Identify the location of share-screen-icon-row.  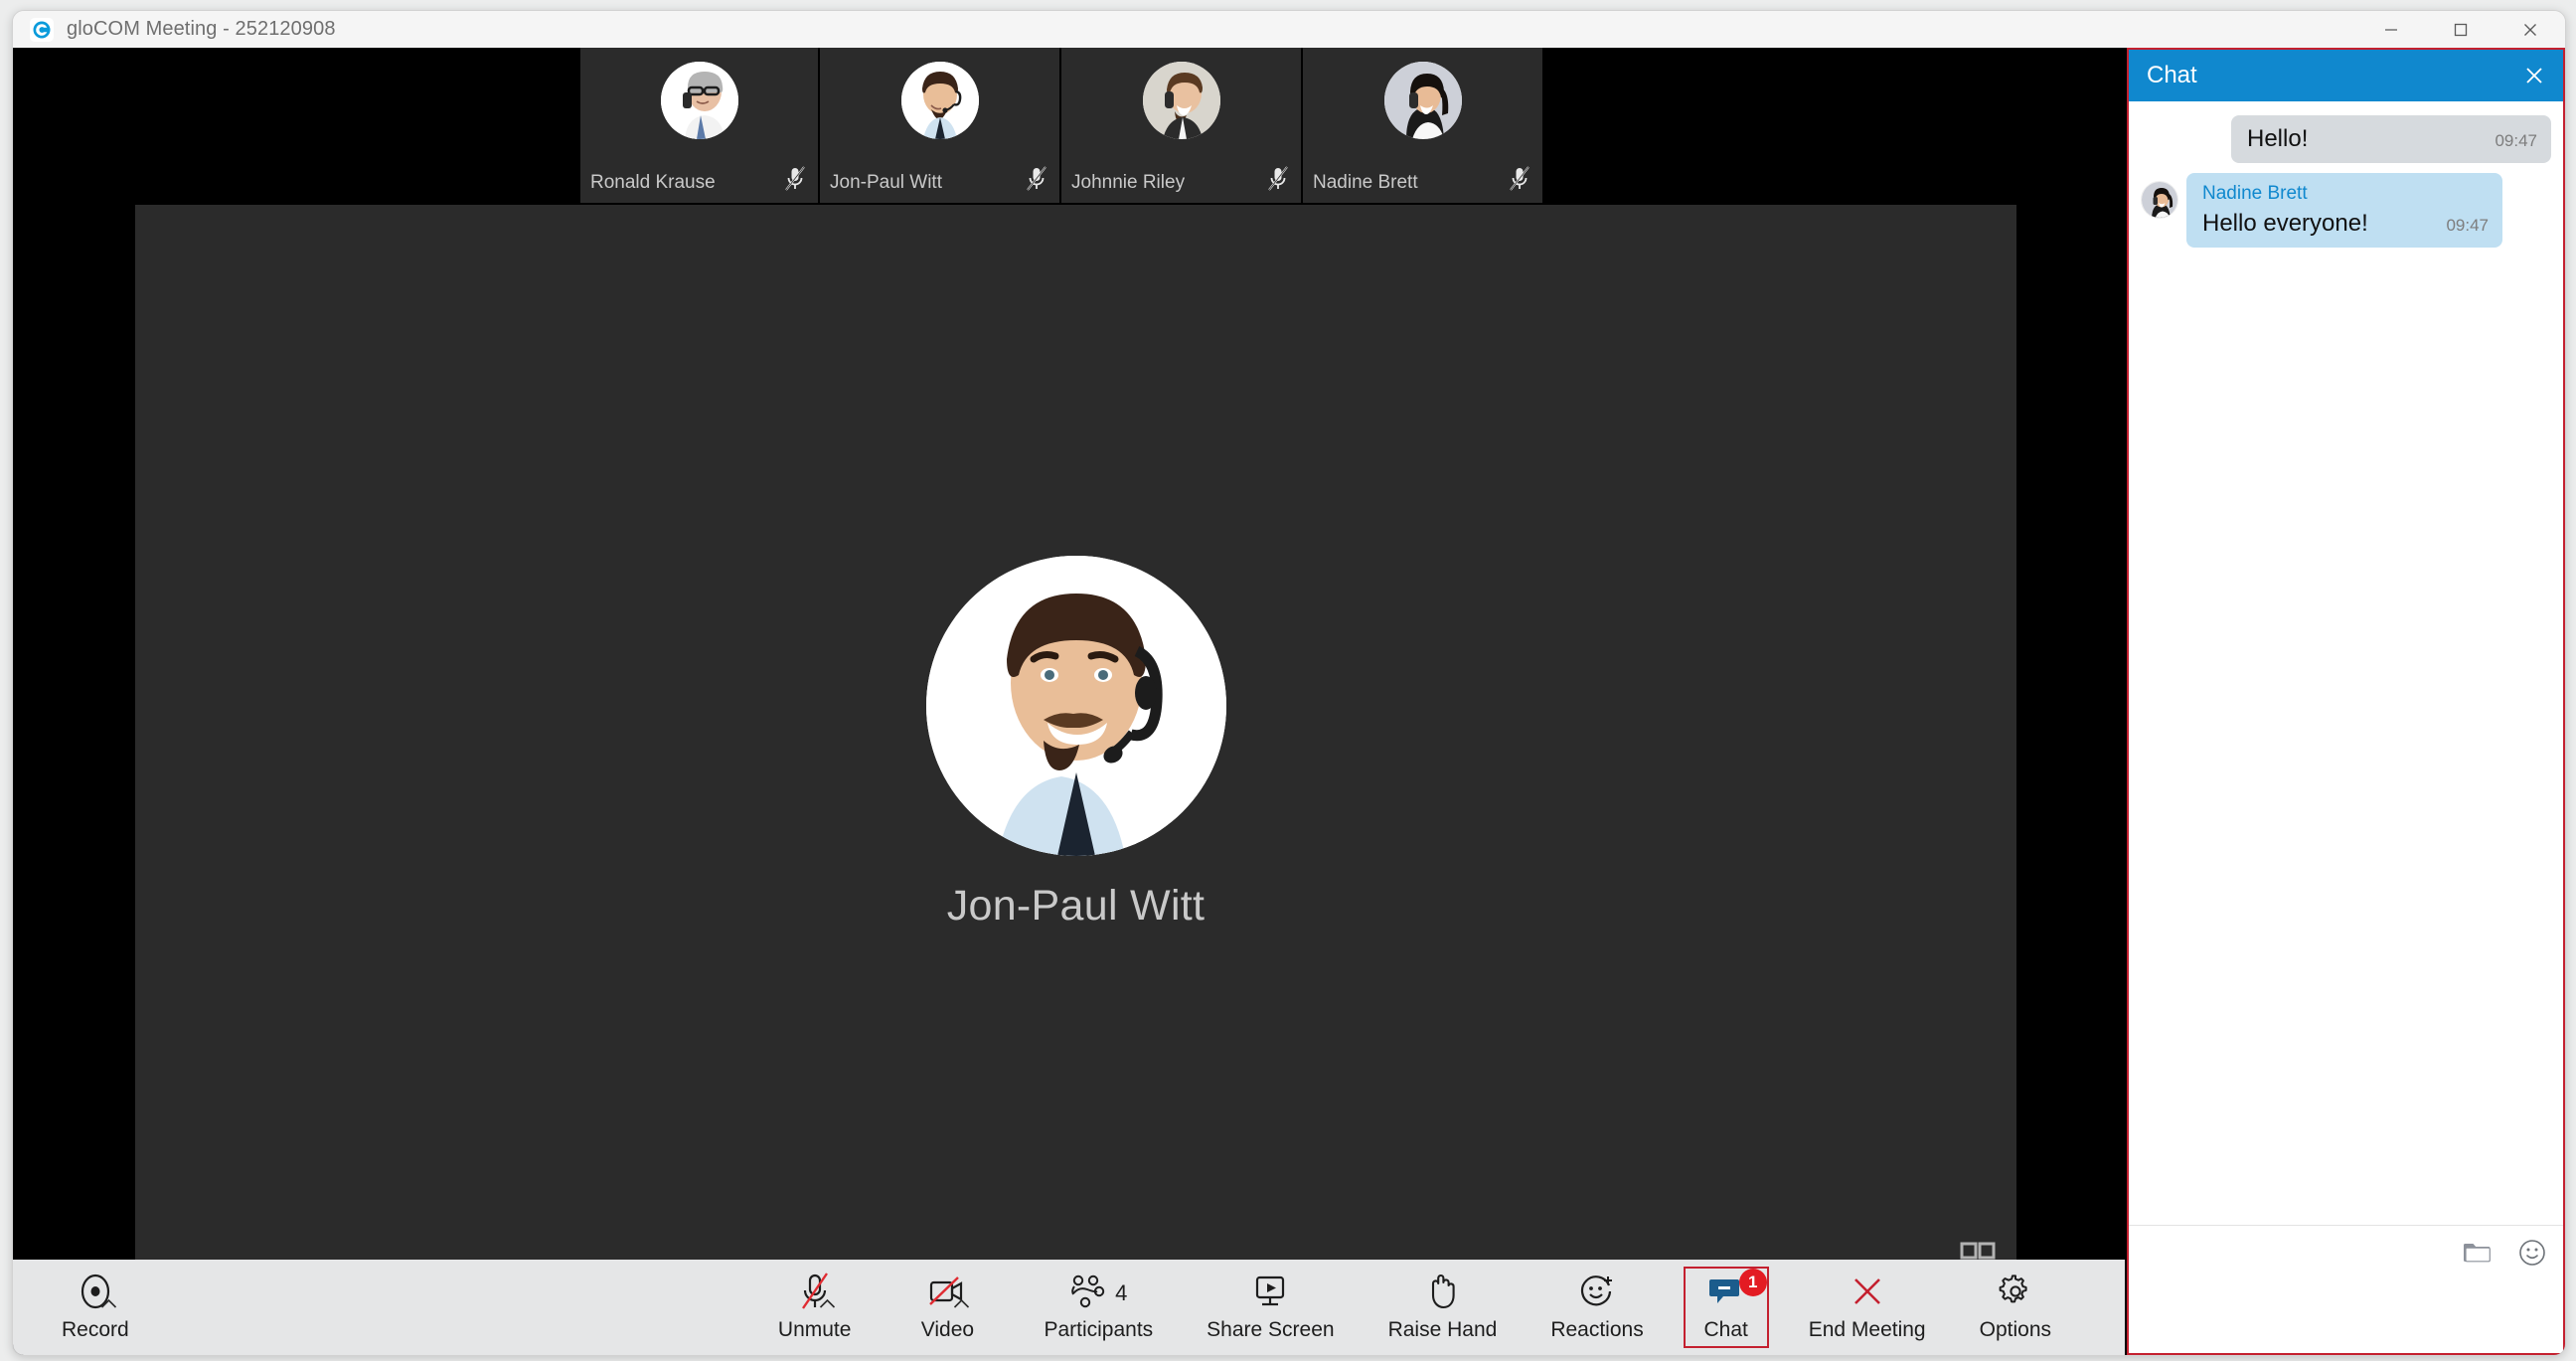
(1270, 1293).